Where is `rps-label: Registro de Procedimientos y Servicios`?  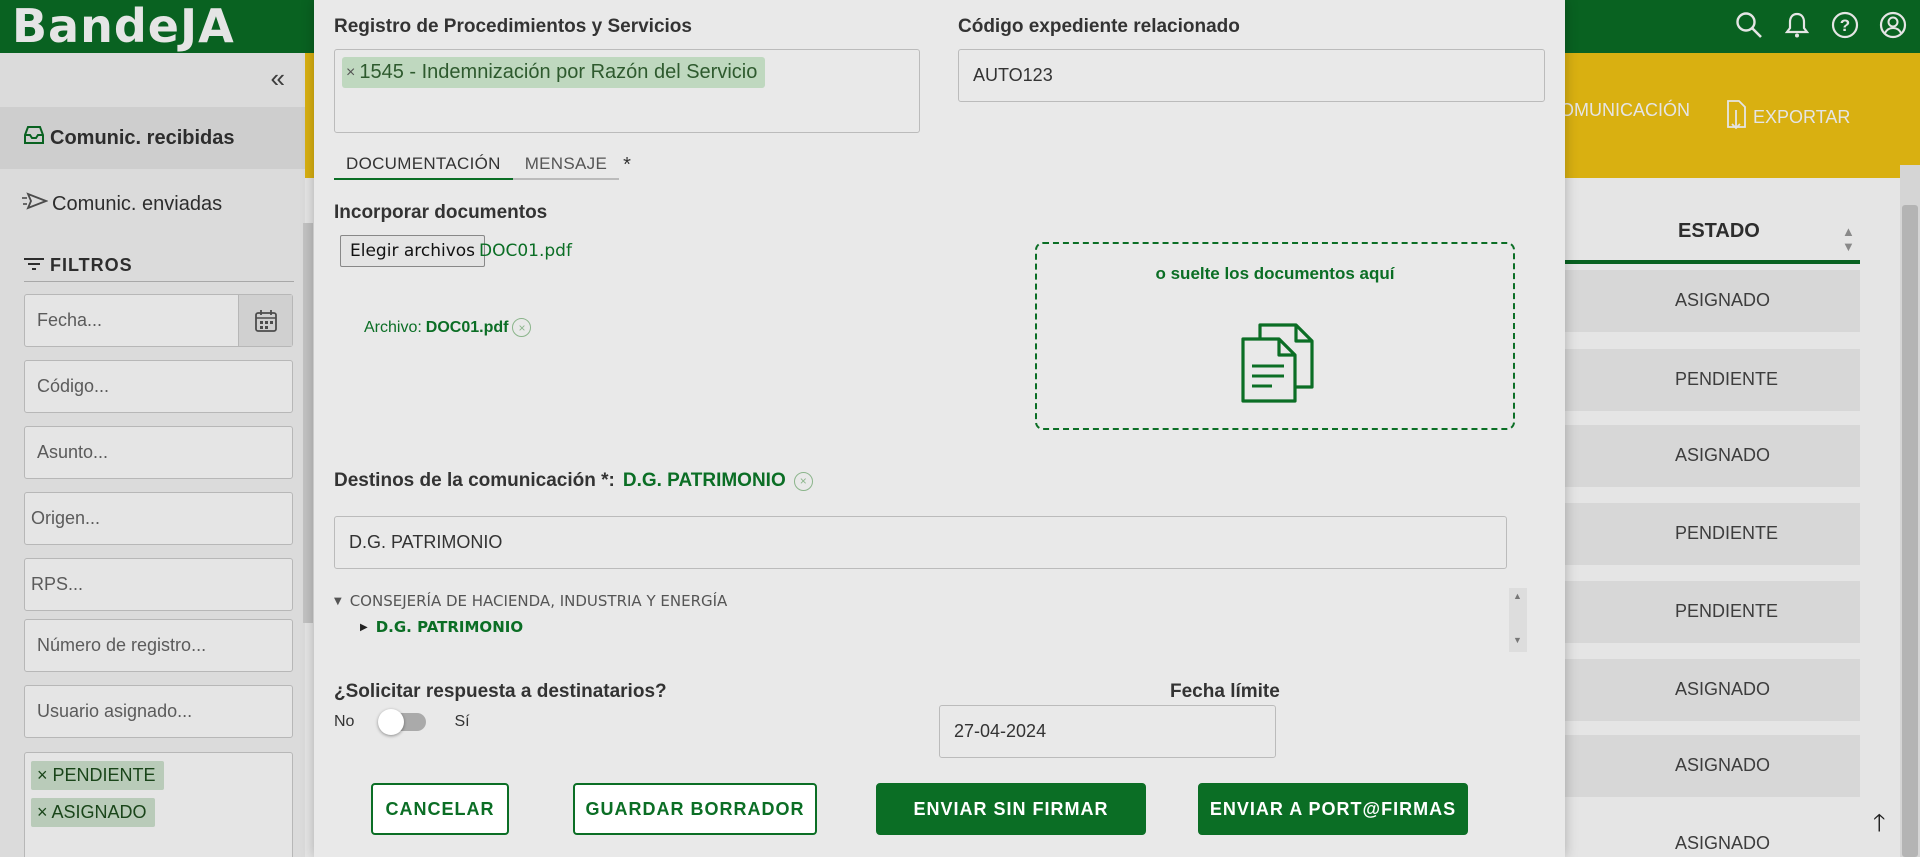 rps-label: Registro de Procedimientos y Servicios is located at coordinates (513, 26).